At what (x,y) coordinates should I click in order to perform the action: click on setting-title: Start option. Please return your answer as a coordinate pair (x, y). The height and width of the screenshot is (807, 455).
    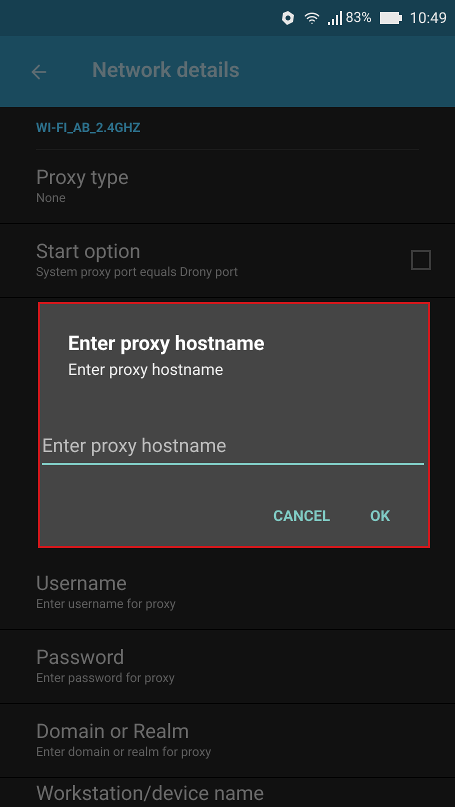
    Looking at the image, I should click on (223, 251).